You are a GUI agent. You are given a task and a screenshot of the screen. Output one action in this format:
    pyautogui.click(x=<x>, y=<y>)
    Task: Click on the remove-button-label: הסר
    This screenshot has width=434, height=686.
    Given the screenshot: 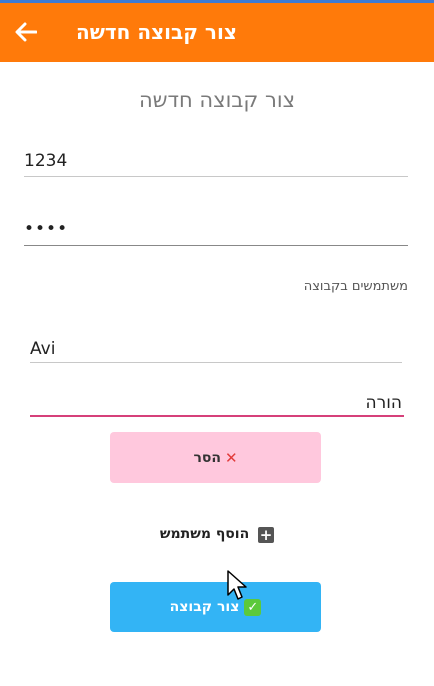 What is the action you would take?
    pyautogui.click(x=207, y=457)
    